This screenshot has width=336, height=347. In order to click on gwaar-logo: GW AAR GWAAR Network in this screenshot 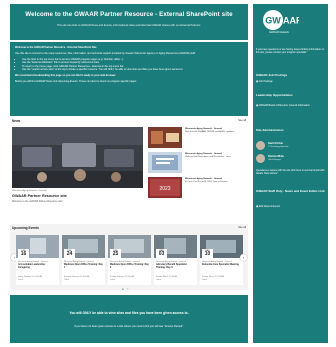, I will do `click(281, 21)`.